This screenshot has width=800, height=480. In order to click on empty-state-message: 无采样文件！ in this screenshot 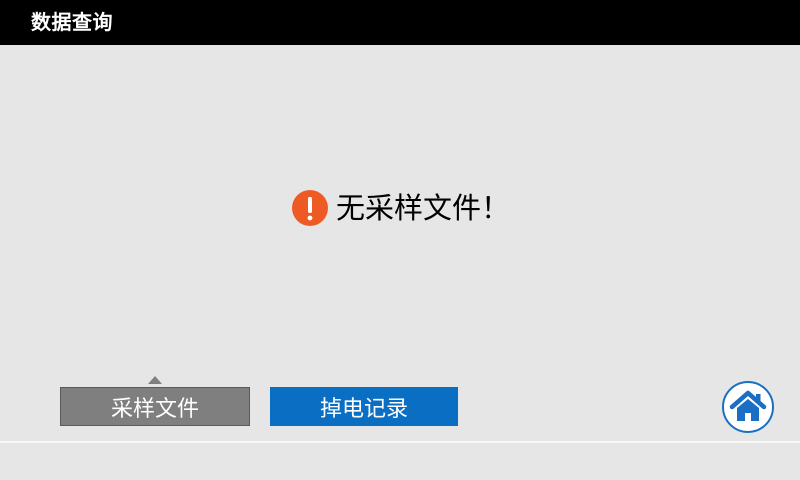, I will do `click(401, 208)`.